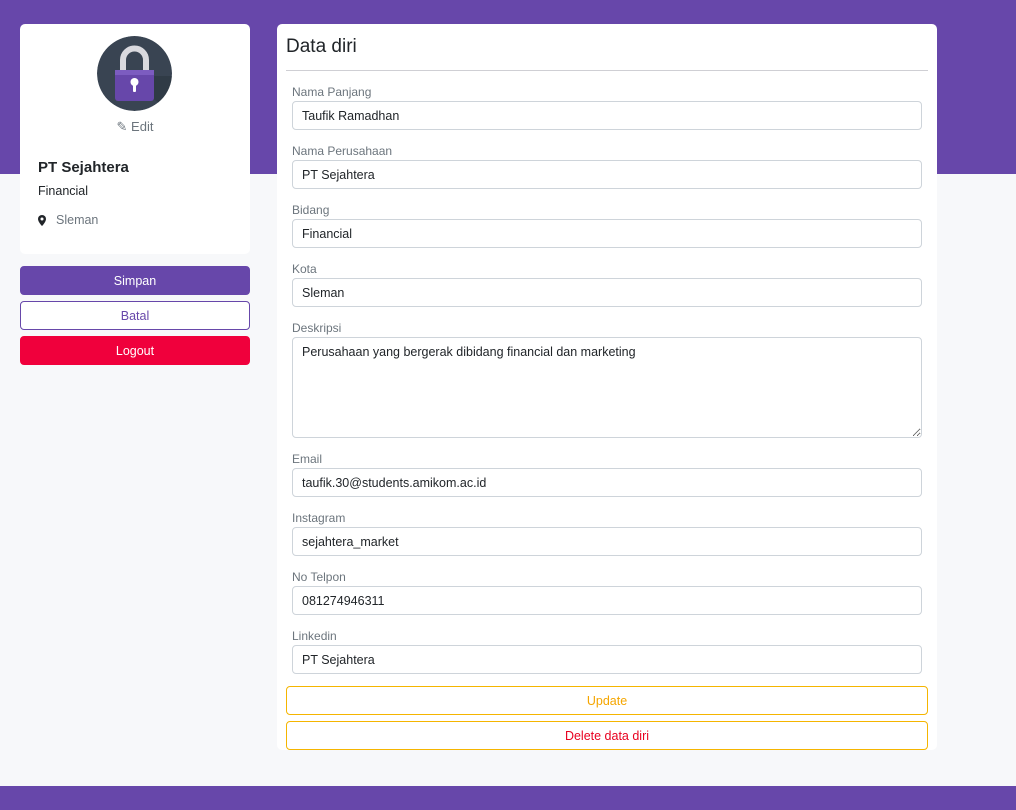 The image size is (1016, 810). What do you see at coordinates (508, 798) in the screenshot?
I see `footer-band` at bounding box center [508, 798].